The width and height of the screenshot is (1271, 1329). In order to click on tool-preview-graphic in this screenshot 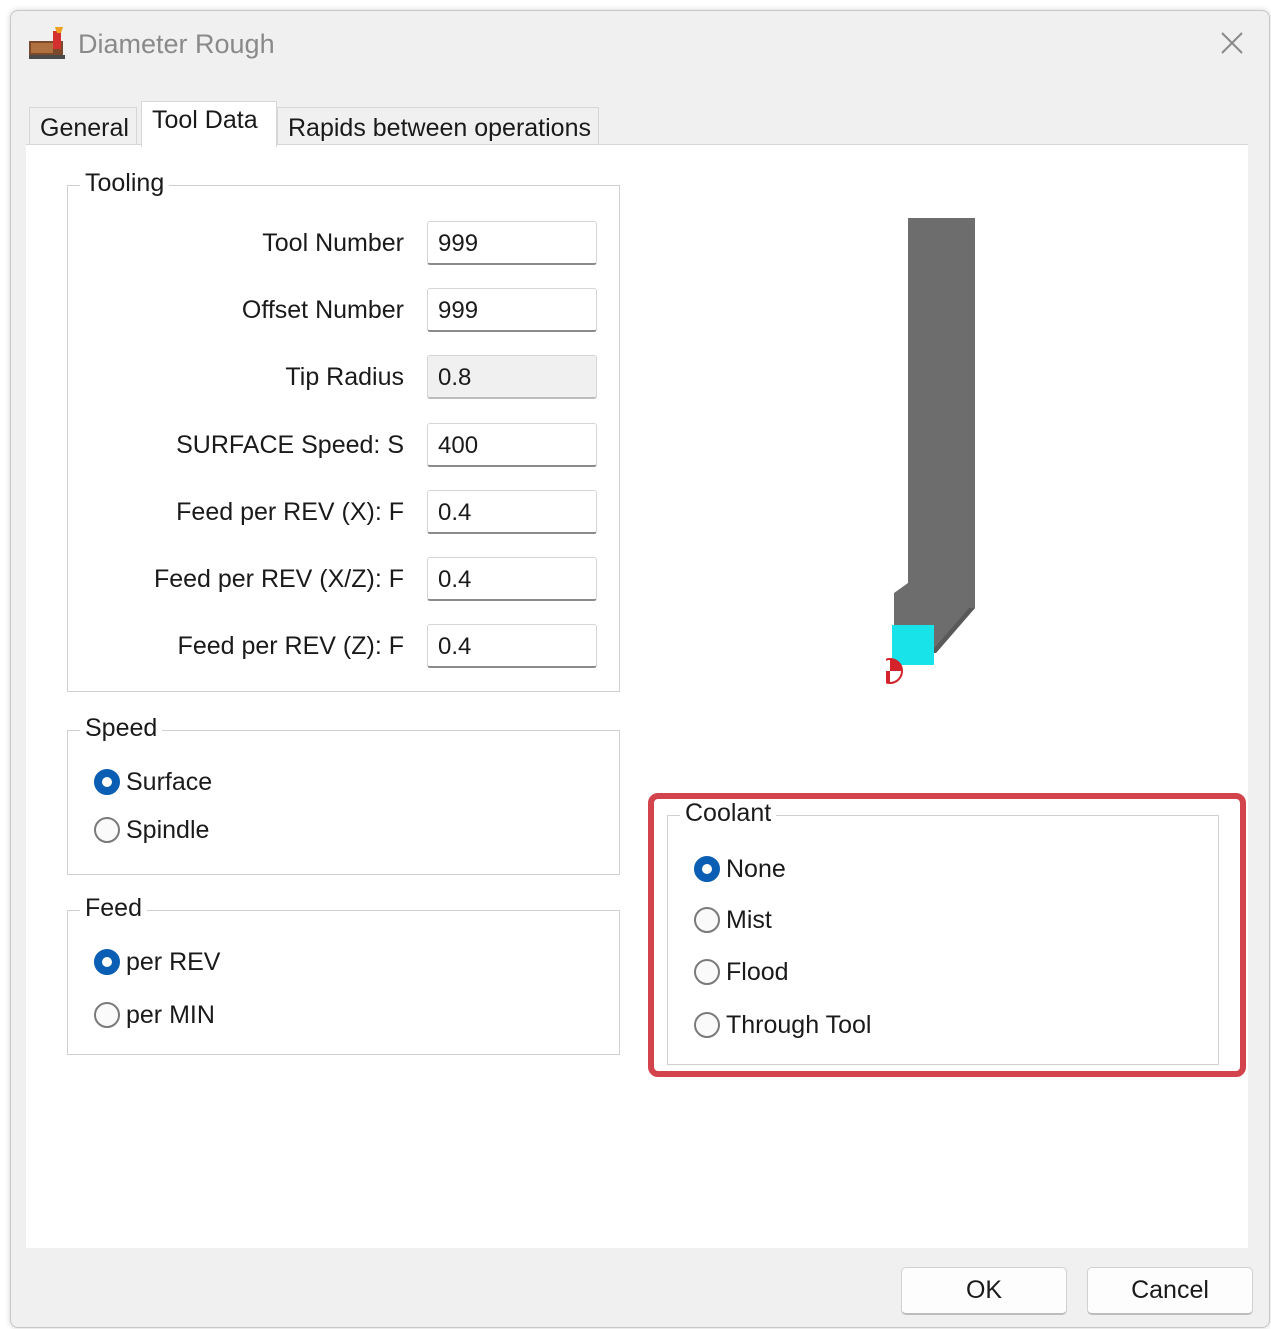, I will do `click(946, 453)`.